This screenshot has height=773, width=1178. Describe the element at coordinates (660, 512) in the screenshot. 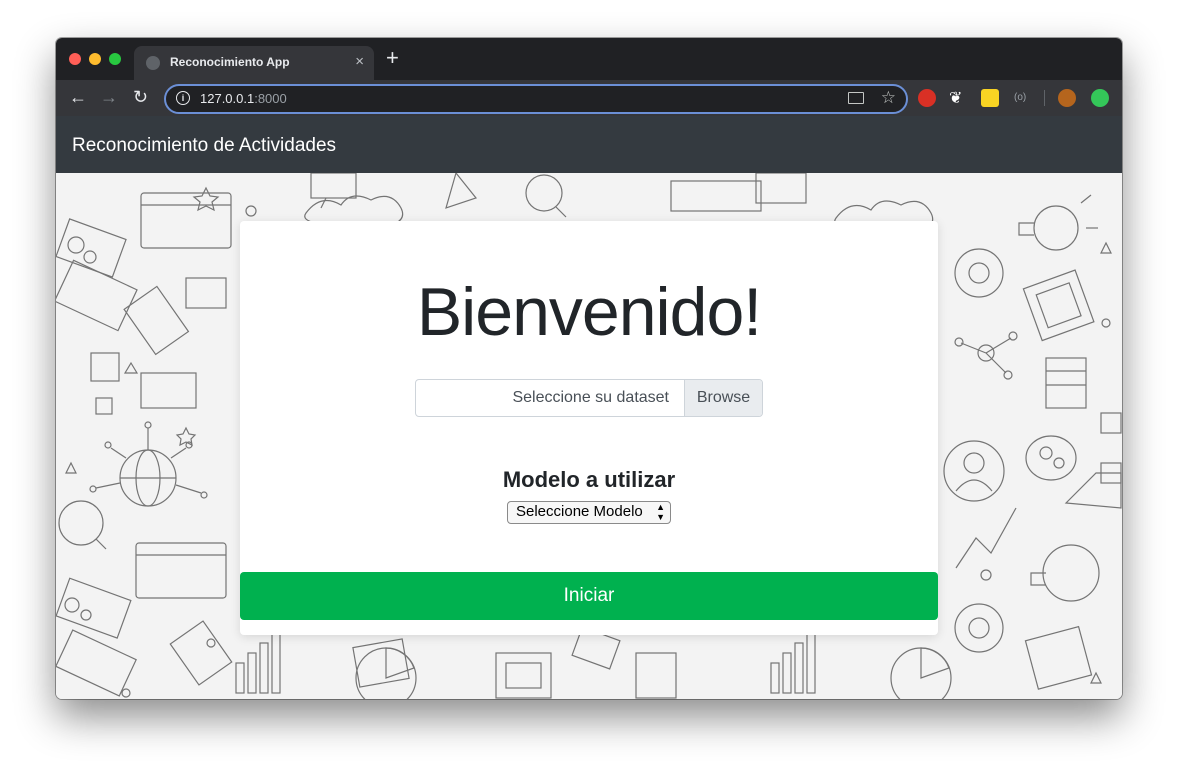

I see `select-arrows-icon: ▲ ▼` at that location.